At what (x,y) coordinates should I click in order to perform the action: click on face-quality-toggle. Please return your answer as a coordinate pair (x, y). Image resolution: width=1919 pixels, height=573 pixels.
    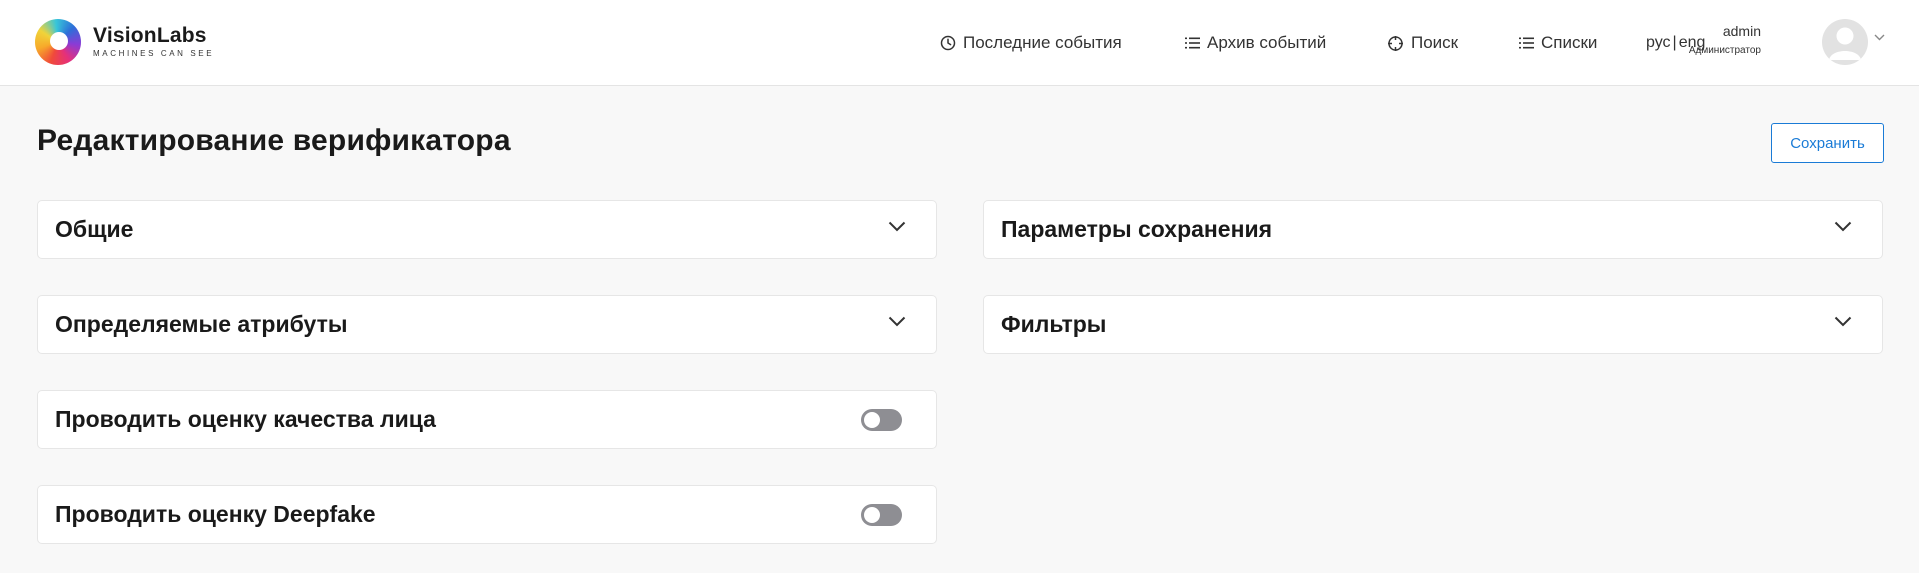
    Looking at the image, I should click on (881, 420).